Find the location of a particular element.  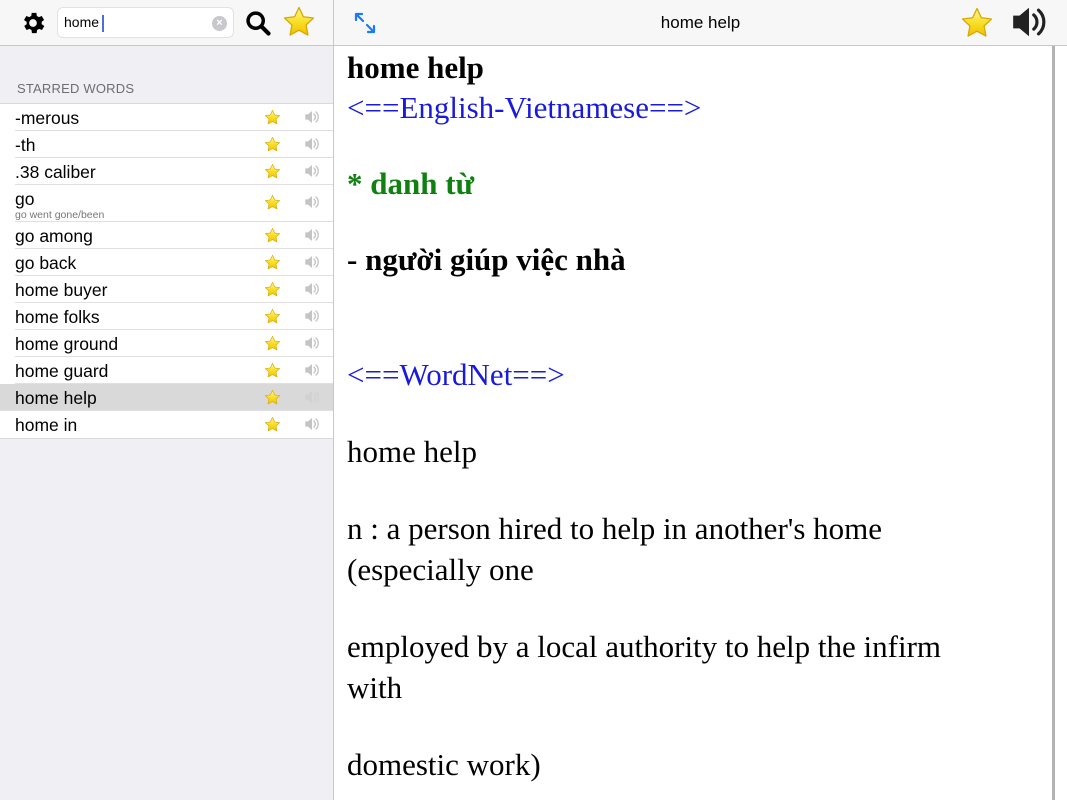

word-list-item: go go went gone/been is located at coordinates (174, 203).